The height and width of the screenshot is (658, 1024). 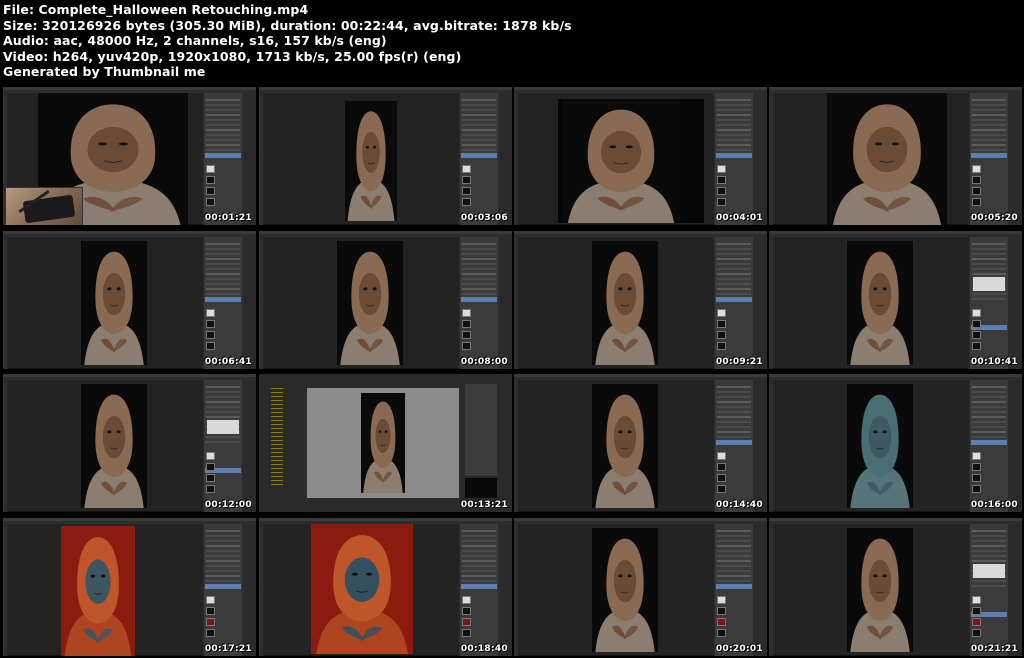 What do you see at coordinates (895, 300) in the screenshot?
I see `video-thumbnail: 00:10:41` at bounding box center [895, 300].